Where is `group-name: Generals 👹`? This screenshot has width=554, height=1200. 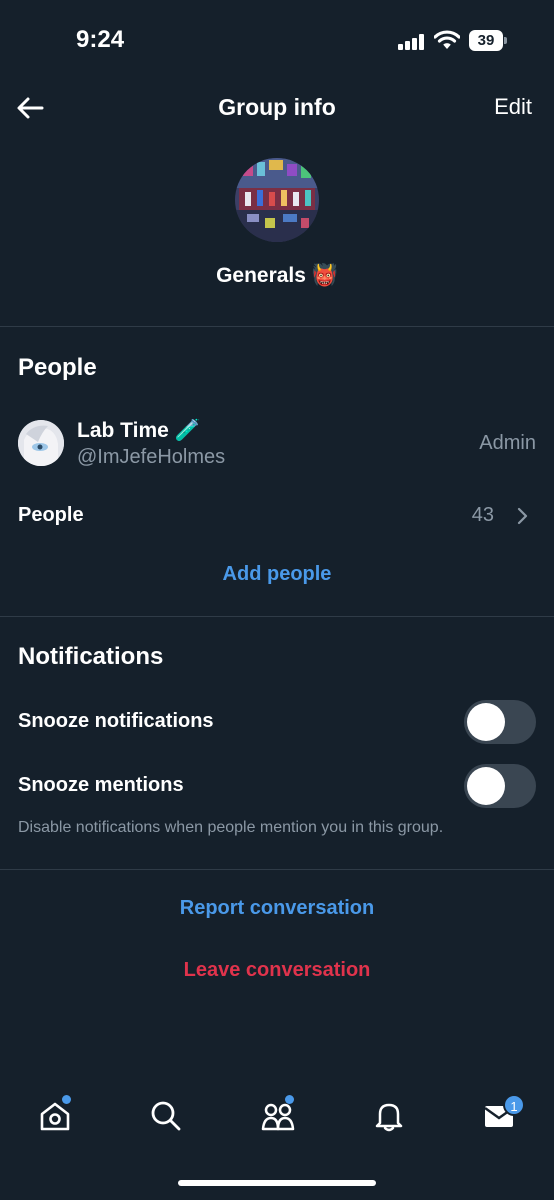 group-name: Generals 👹 is located at coordinates (277, 275).